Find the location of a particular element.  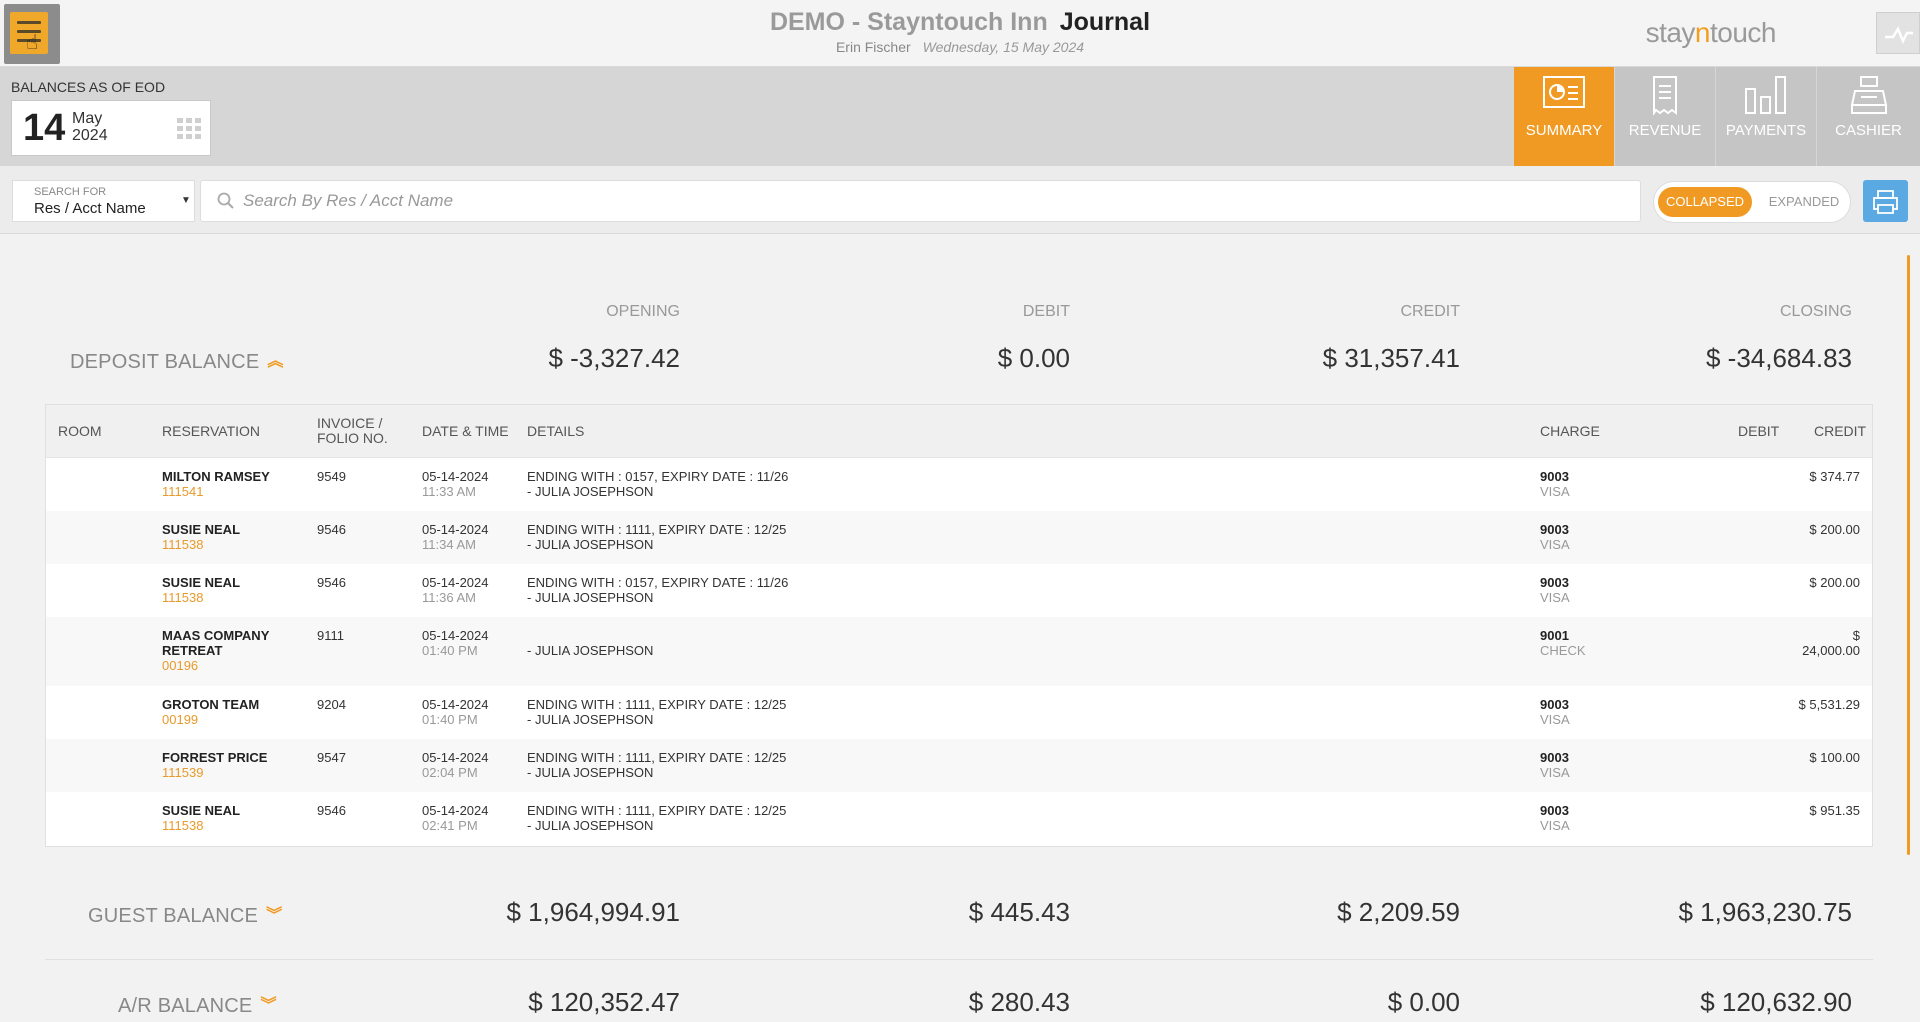

search-icon is located at coordinates (225, 200).